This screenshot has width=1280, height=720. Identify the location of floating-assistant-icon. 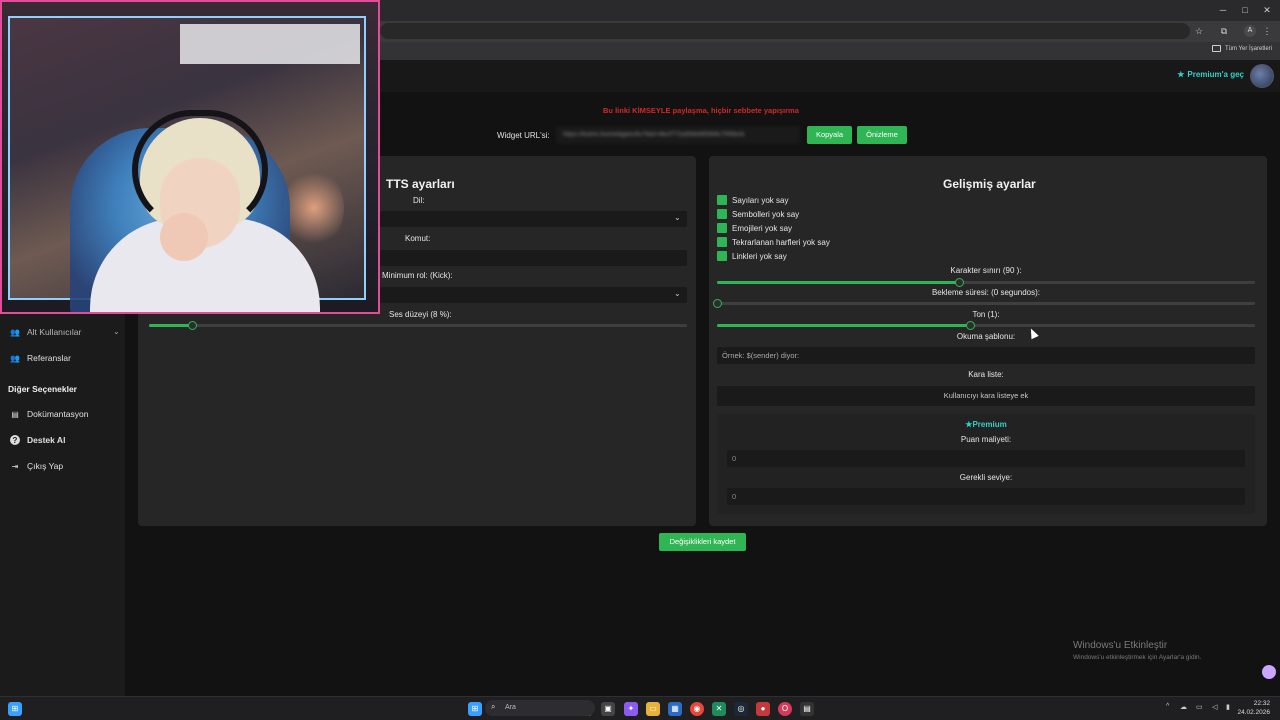
(1269, 672).